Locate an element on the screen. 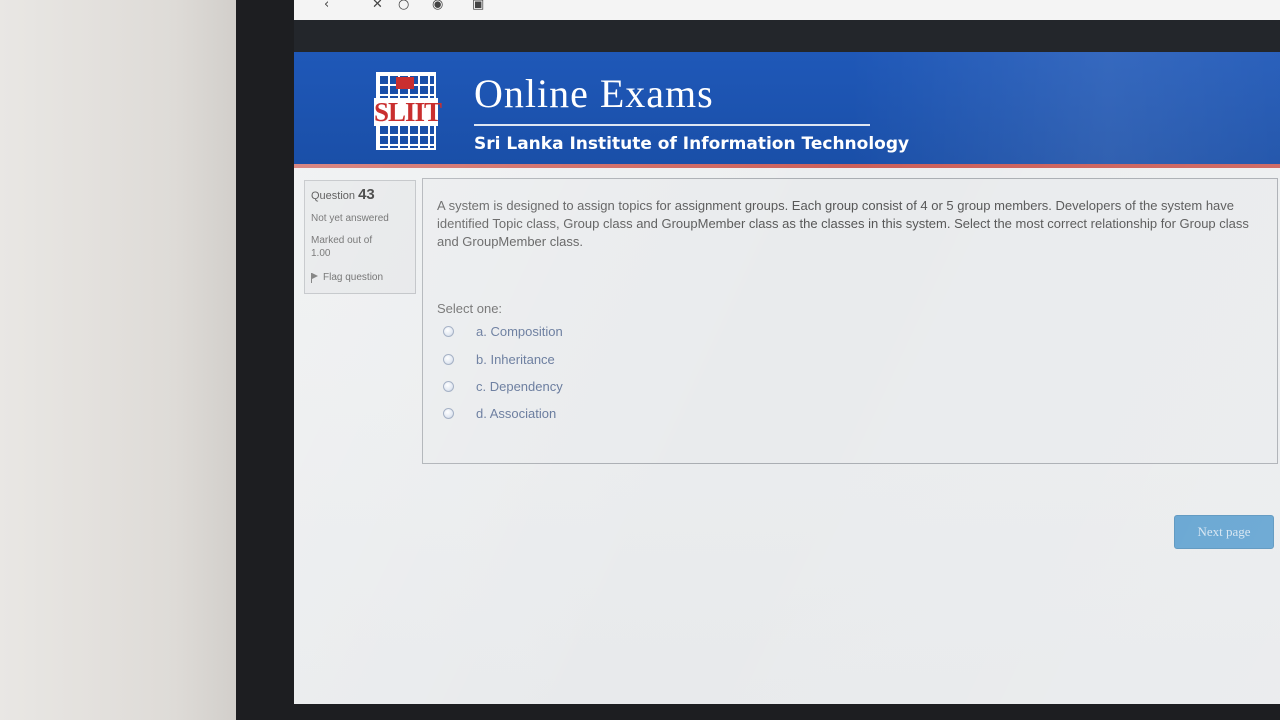 Image resolution: width=1280 pixels, height=720 pixels. answer-option-c: c. Dependency is located at coordinates (503, 386).